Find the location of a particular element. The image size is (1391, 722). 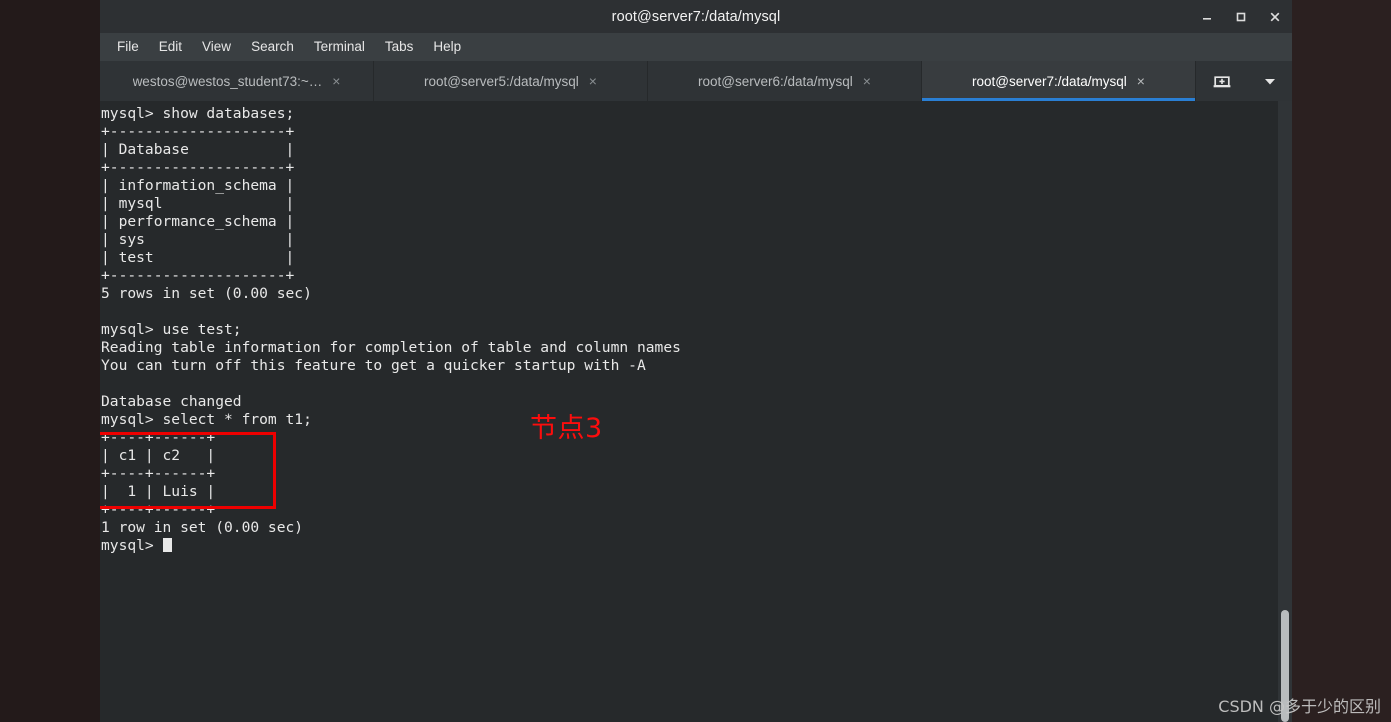

terminal-prompt-line: mysql> is located at coordinates (696, 546).